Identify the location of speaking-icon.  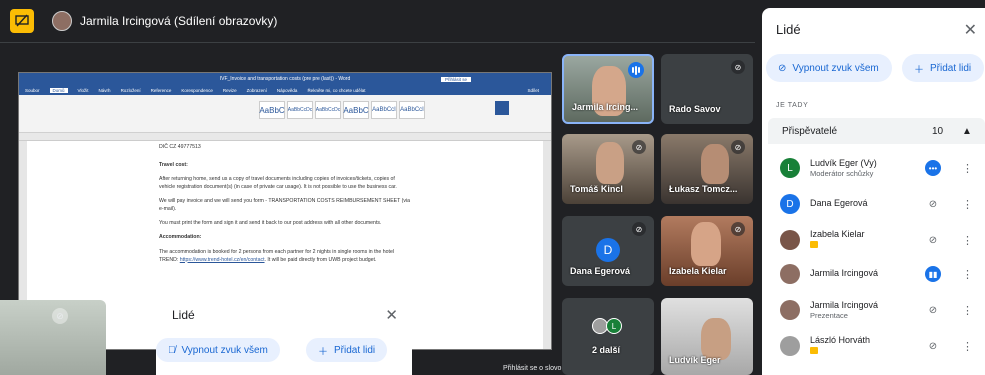
(636, 70).